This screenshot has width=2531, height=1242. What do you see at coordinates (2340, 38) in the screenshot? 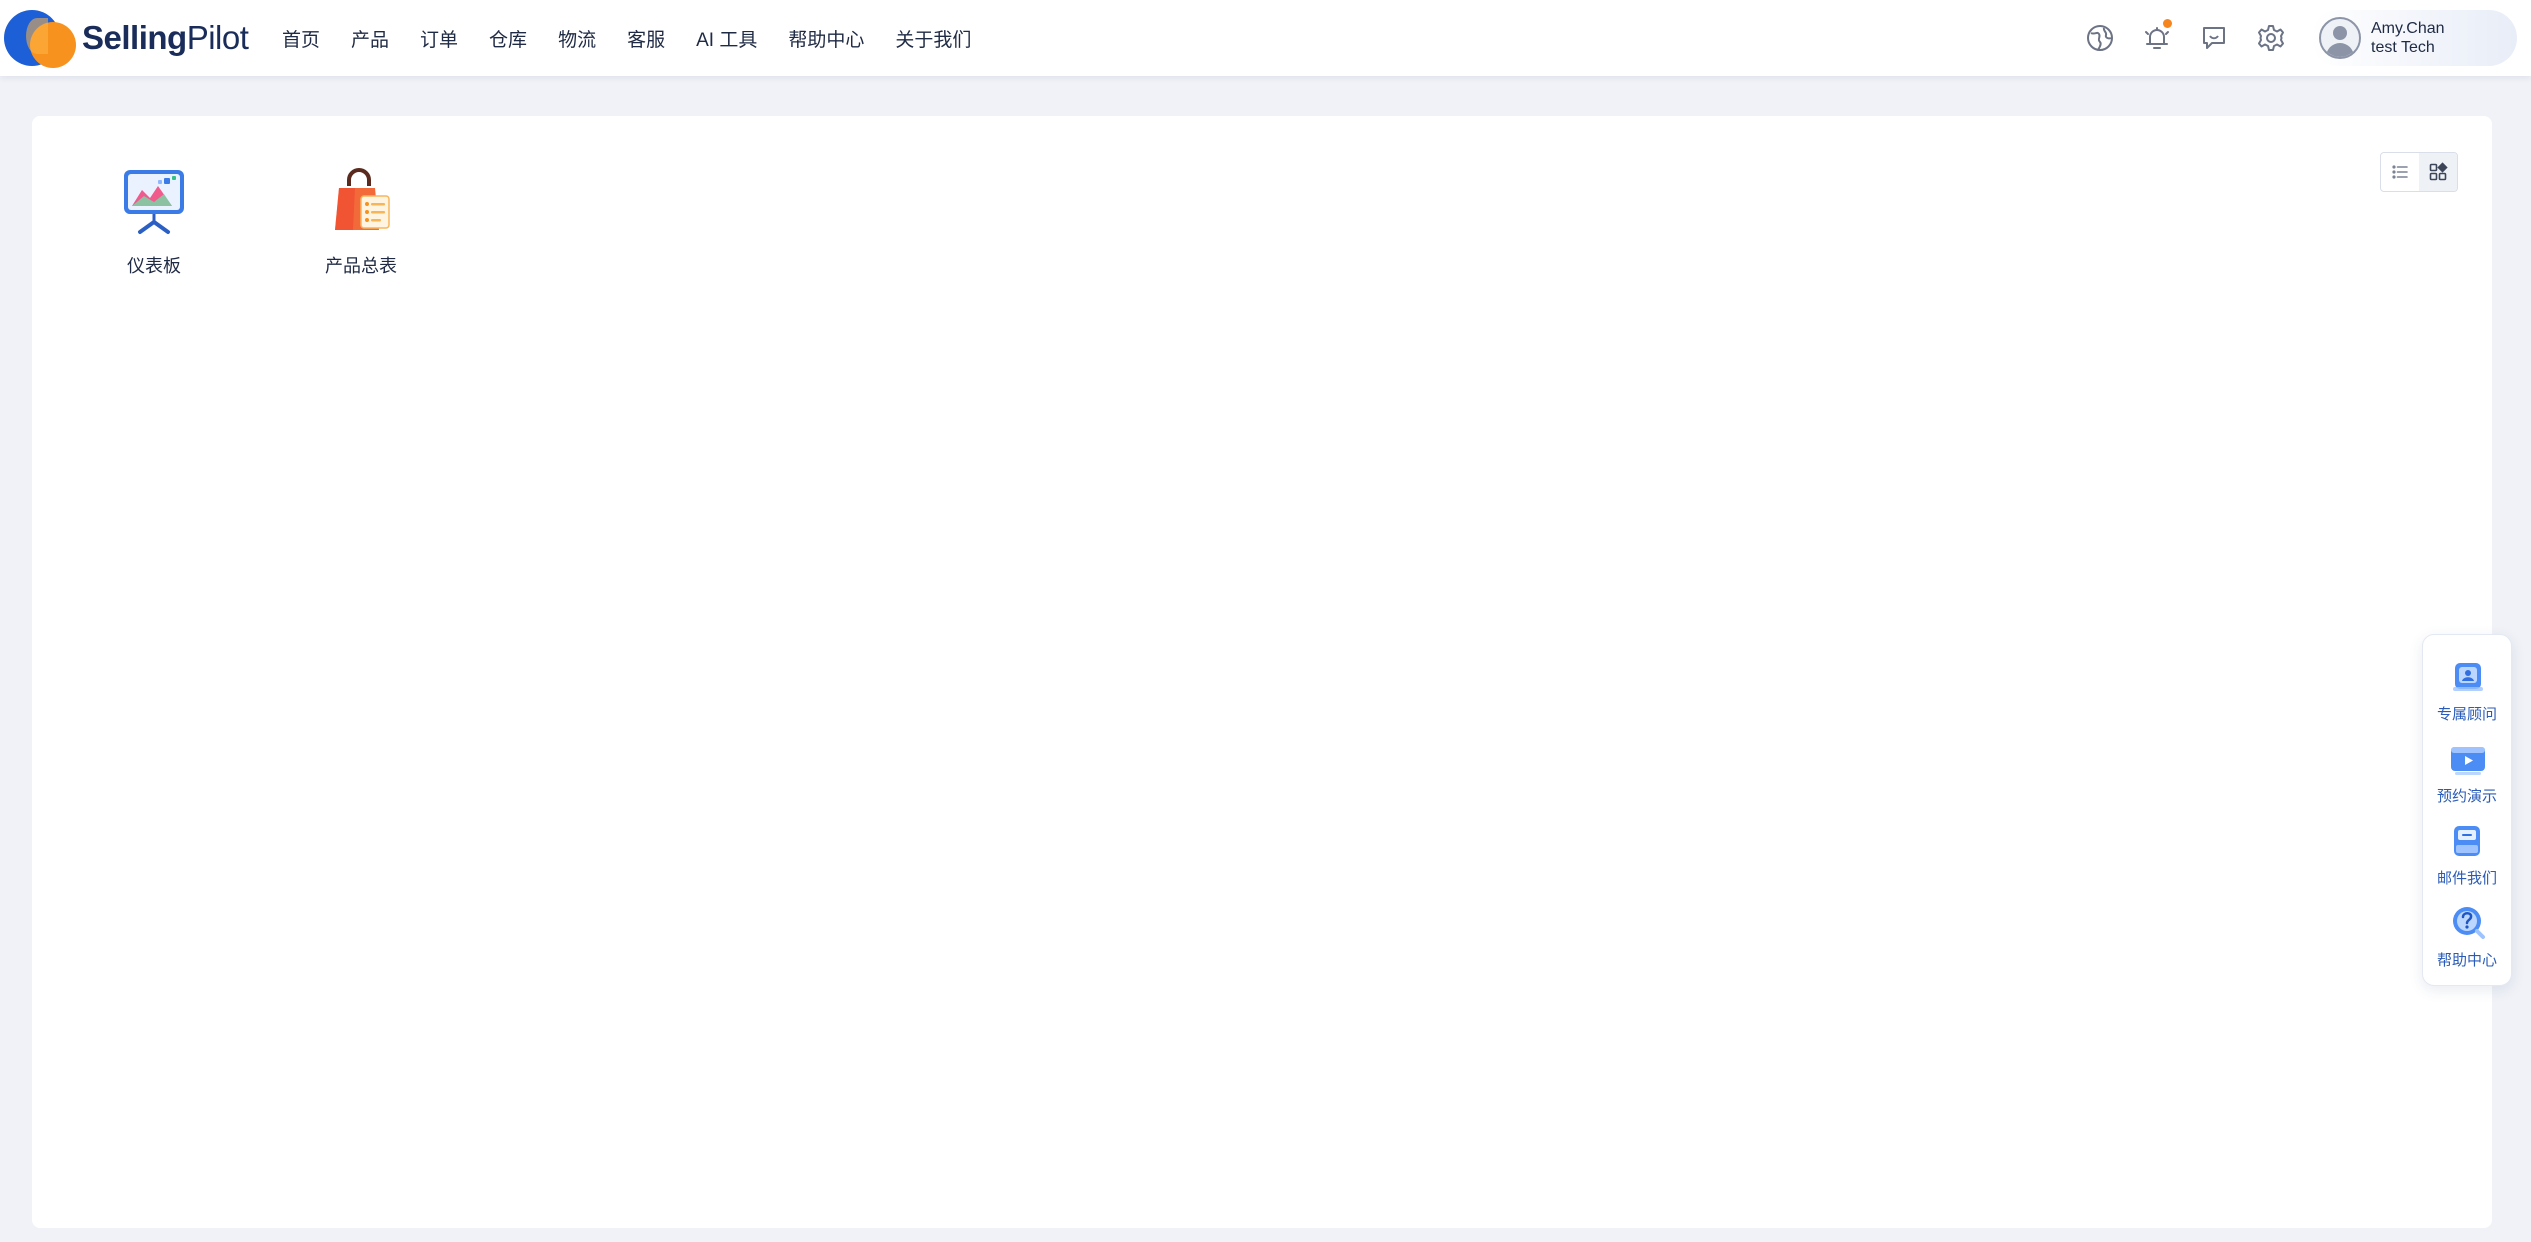
I see `avatar` at bounding box center [2340, 38].